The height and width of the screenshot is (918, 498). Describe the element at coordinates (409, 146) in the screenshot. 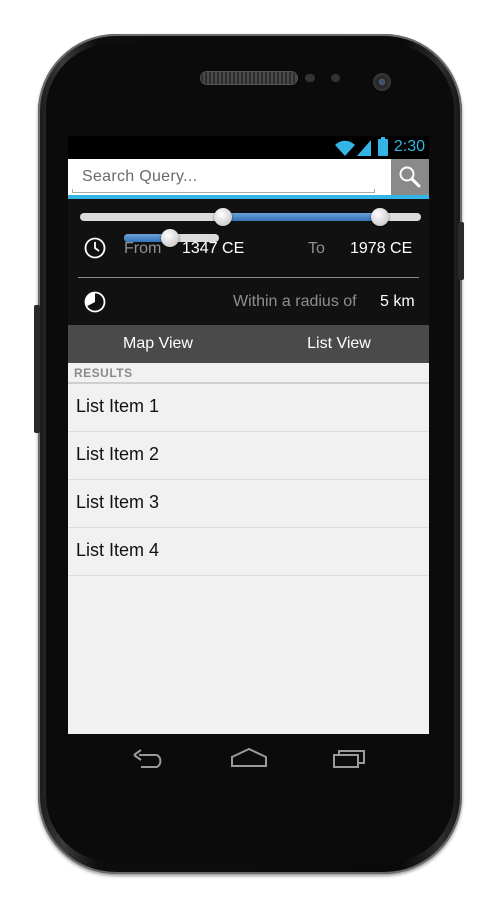

I see `status-time: 2:30` at that location.